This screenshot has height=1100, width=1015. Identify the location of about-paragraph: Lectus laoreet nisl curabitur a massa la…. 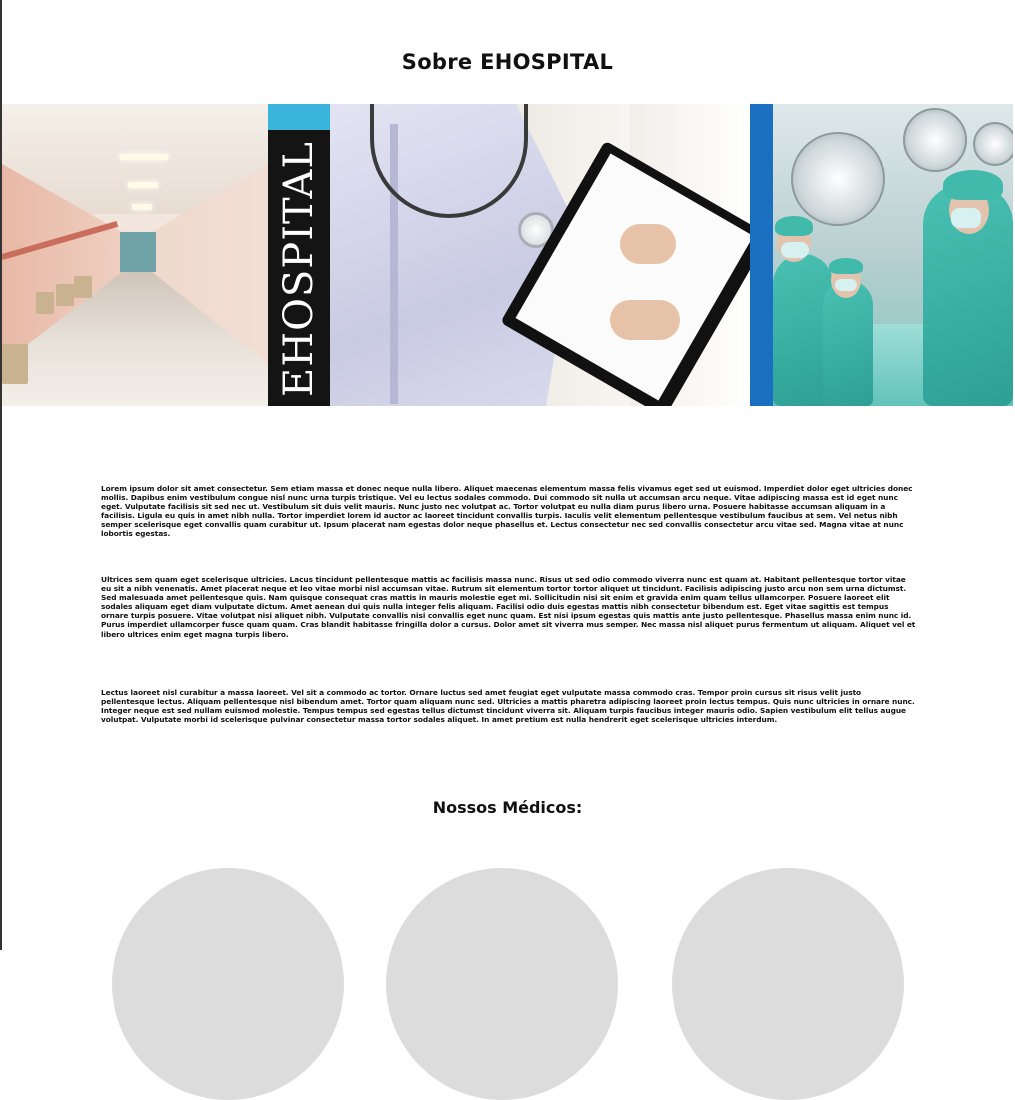
(508, 706).